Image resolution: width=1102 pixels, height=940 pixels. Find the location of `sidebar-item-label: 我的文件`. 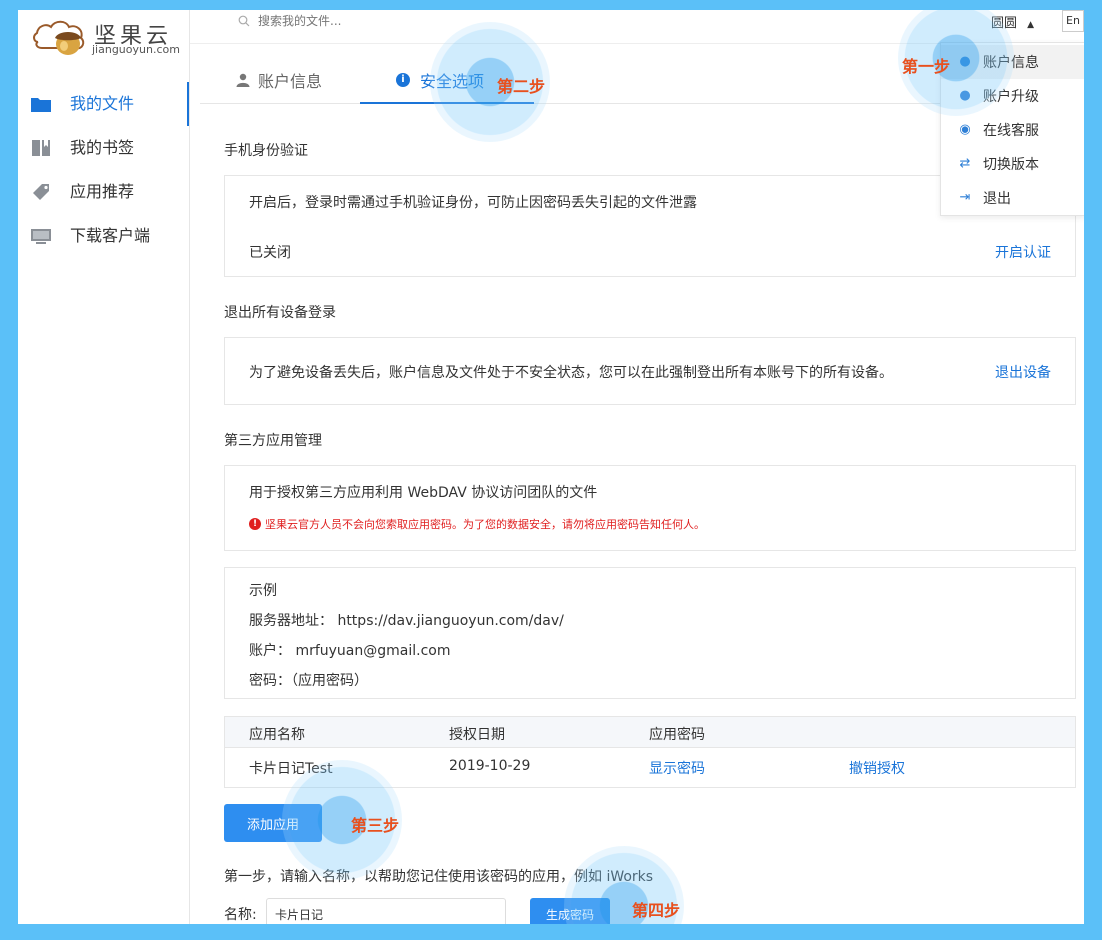

sidebar-item-label: 我的文件 is located at coordinates (102, 103).